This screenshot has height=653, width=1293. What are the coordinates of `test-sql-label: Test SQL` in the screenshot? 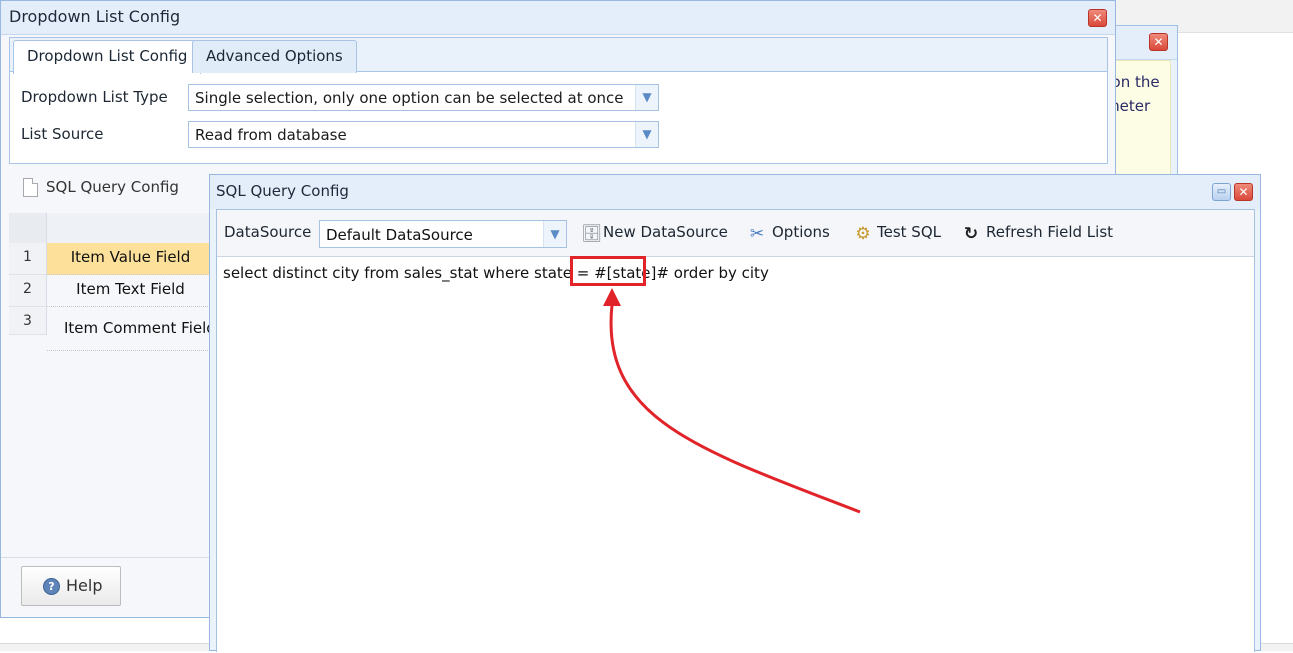 It's located at (909, 232).